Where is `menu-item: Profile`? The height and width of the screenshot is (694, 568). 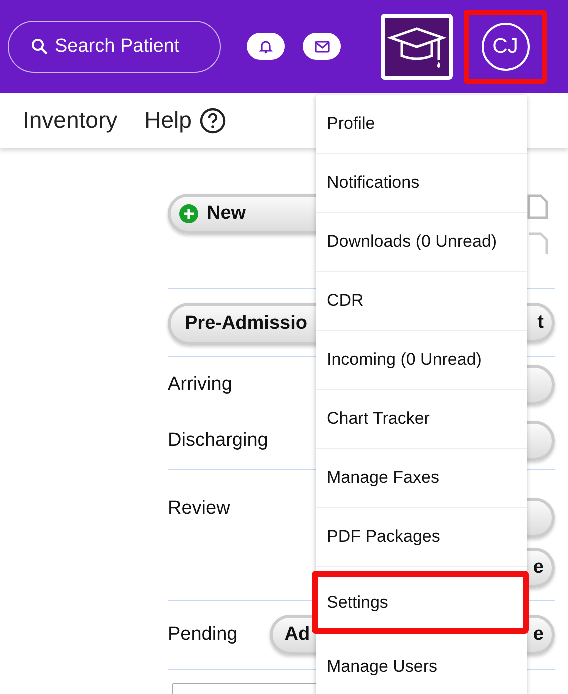 menu-item: Profile is located at coordinates (421, 124).